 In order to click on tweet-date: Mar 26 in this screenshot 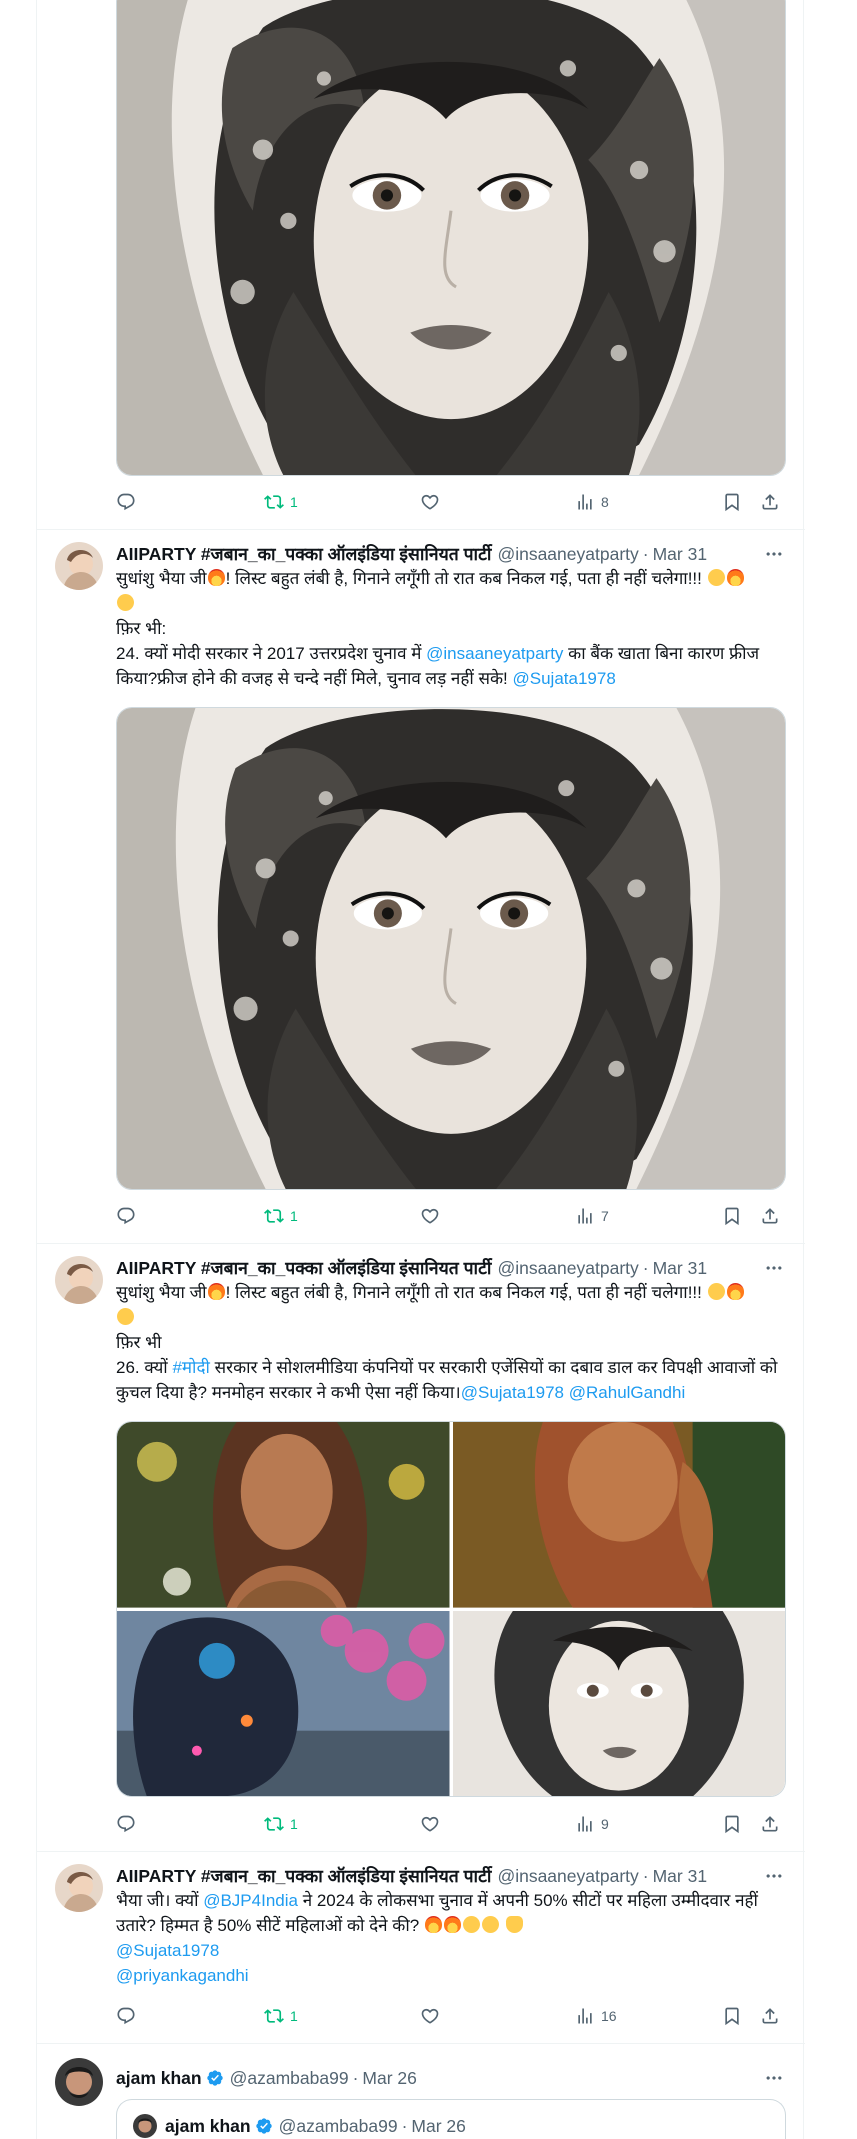, I will do `click(389, 2078)`.